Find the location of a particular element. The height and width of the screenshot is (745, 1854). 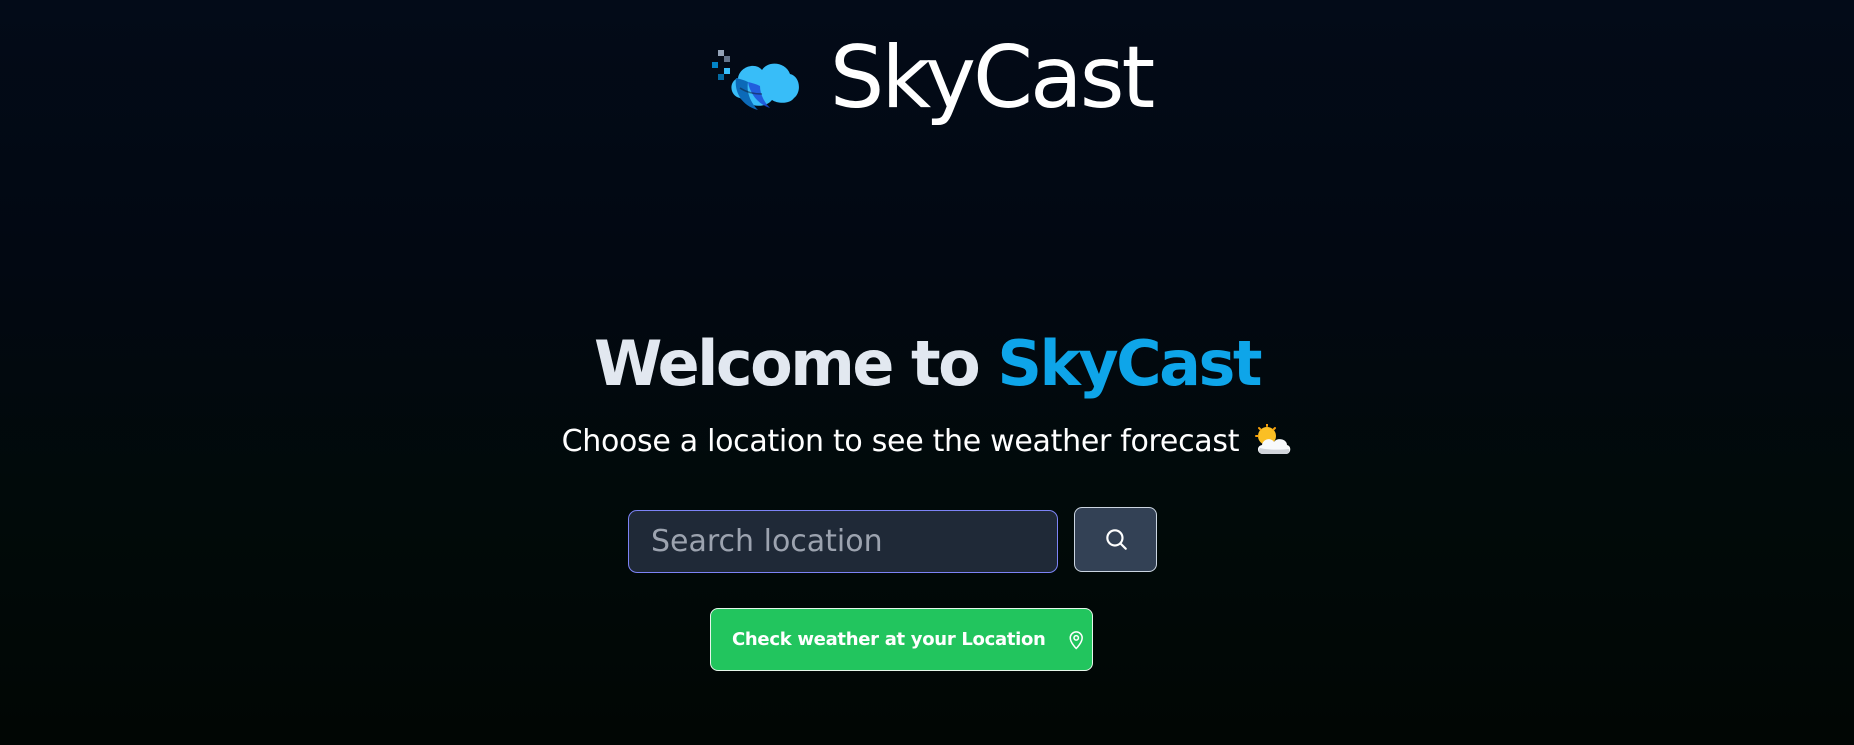

brand: SkyCast is located at coordinates (932, 78).